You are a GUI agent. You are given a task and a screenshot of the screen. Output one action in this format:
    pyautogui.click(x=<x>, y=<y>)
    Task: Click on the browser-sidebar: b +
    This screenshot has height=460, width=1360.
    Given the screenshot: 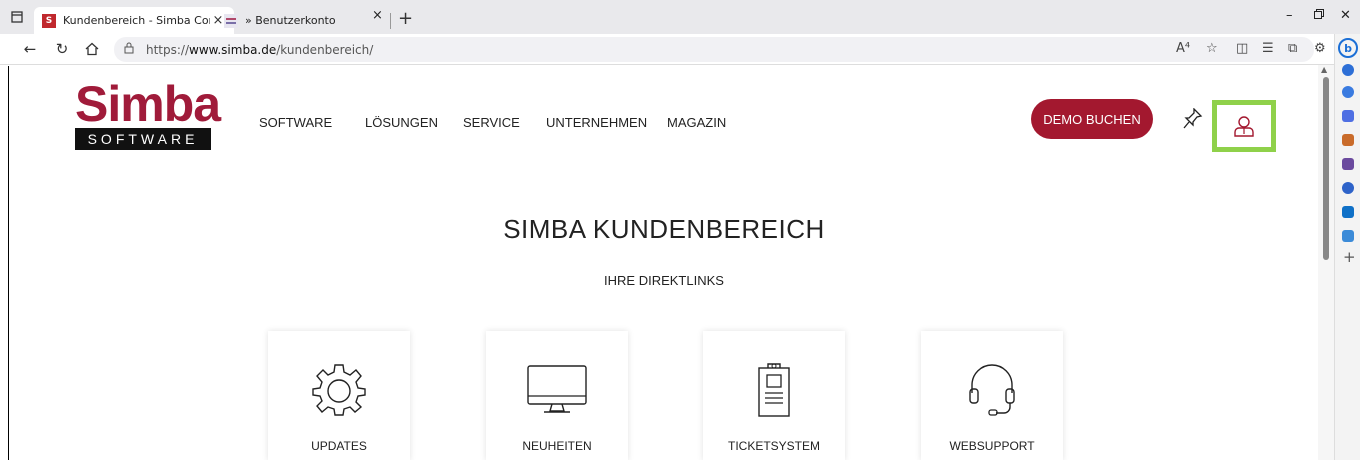 What is the action you would take?
    pyautogui.click(x=1347, y=247)
    